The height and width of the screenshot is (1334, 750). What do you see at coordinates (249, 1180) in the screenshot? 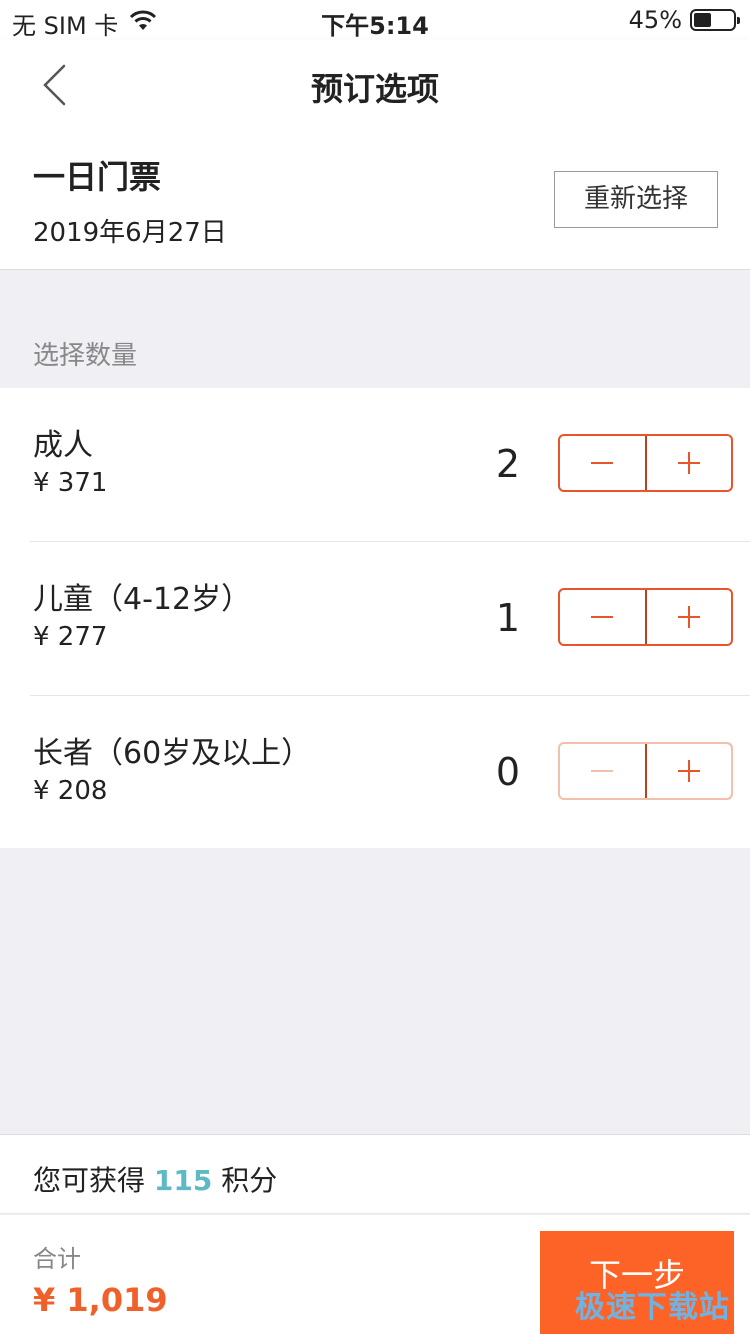
I see `points-suffix: 积分` at bounding box center [249, 1180].